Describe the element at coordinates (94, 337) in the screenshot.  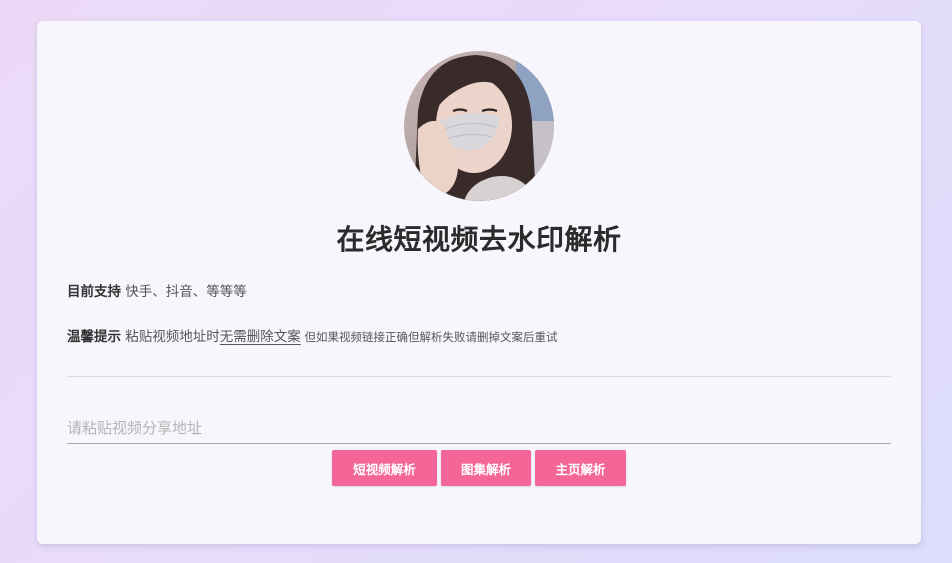
I see `tip-label: 温馨提示` at that location.